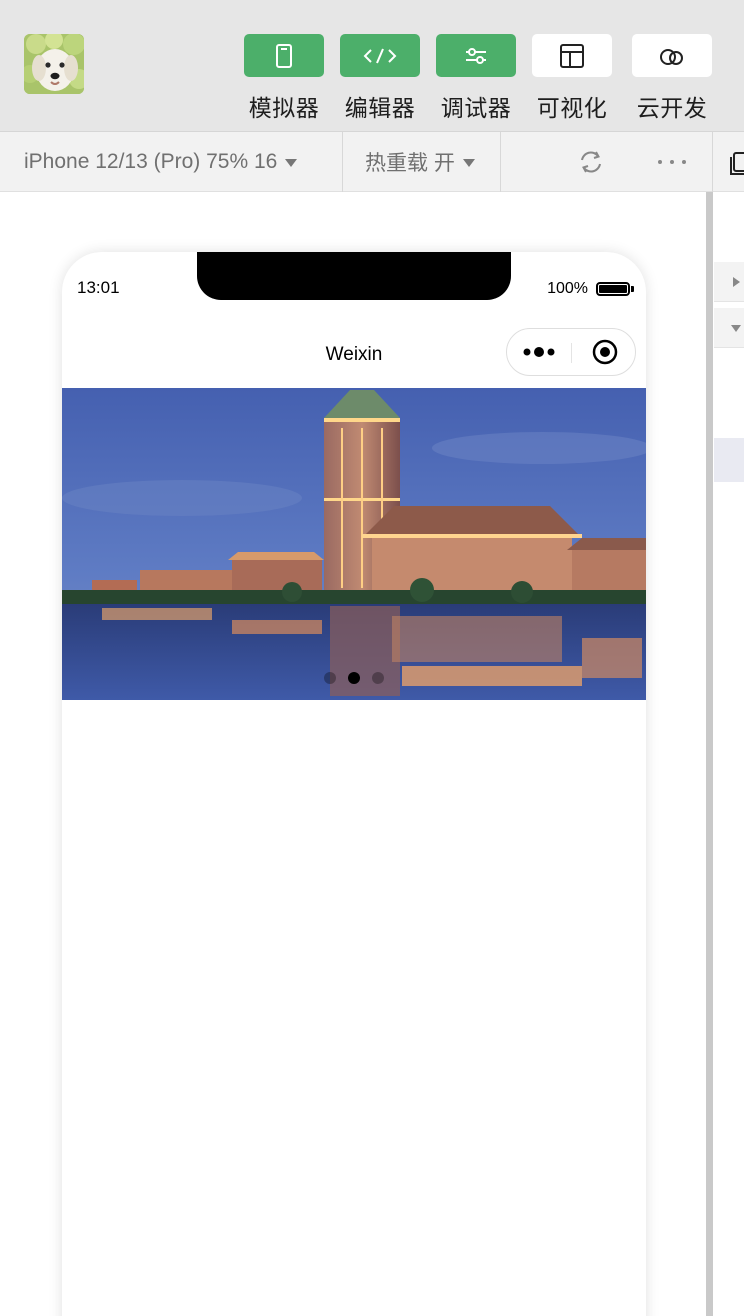 This screenshot has height=1316, width=744. Describe the element at coordinates (572, 78) in the screenshot. I see `tool-visualize: 可视化` at that location.